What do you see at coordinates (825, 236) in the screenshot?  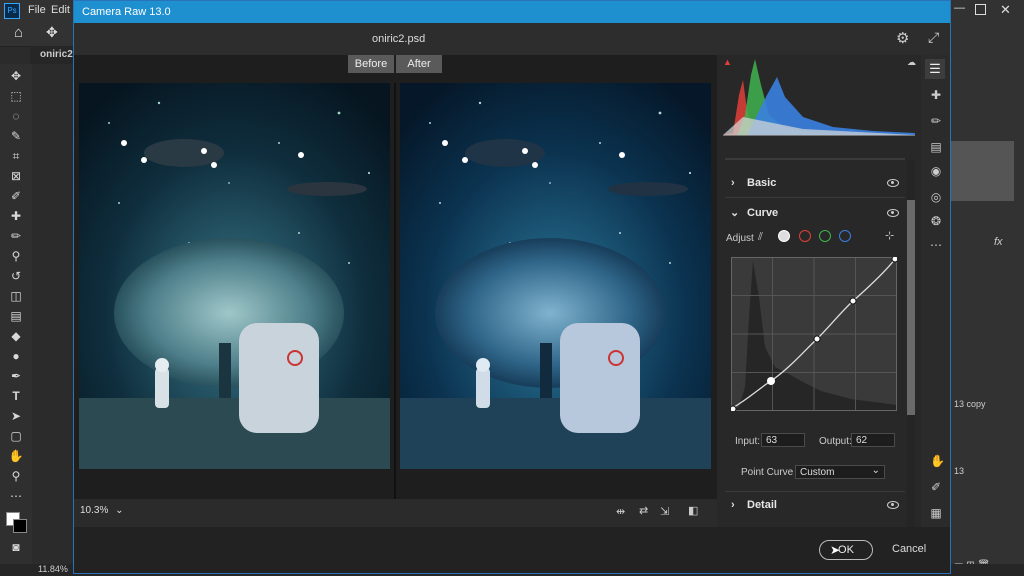 I see `point-curve-green-icon` at bounding box center [825, 236].